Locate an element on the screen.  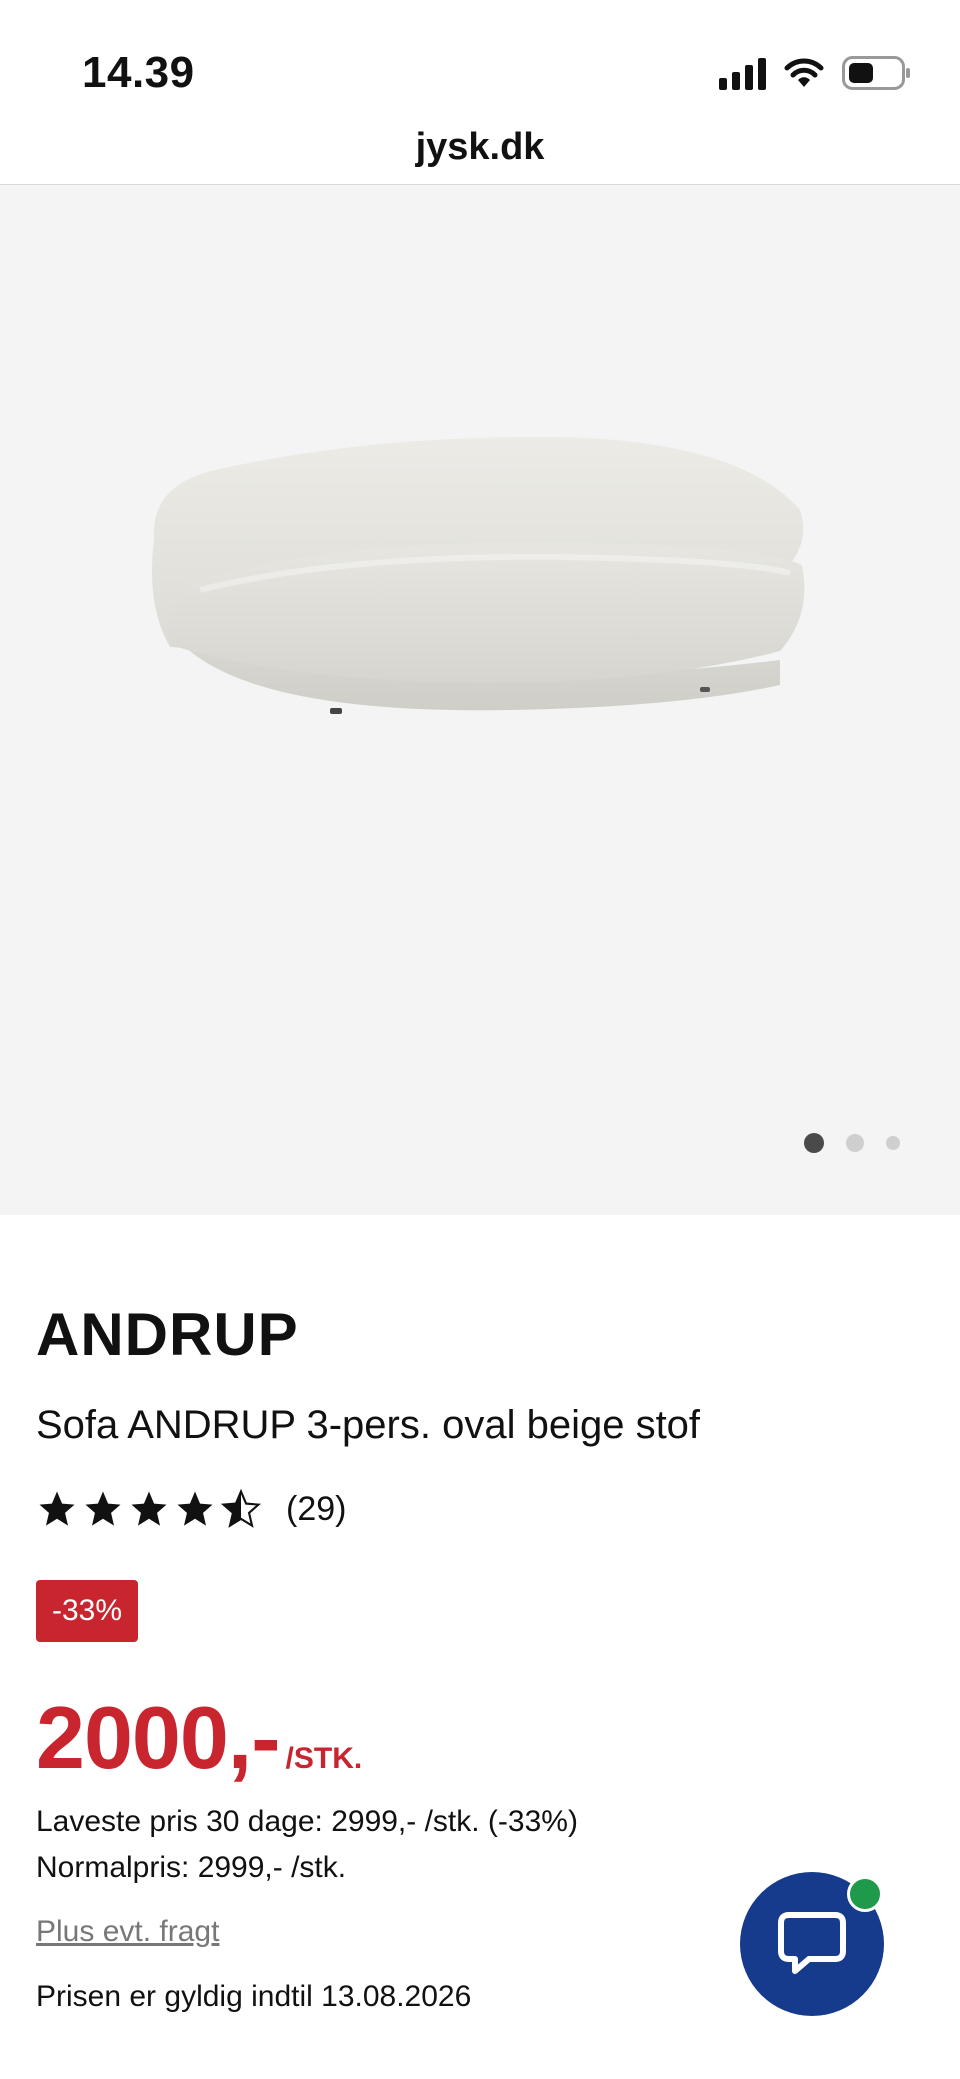
sofa-product-image is located at coordinates (478, 575).